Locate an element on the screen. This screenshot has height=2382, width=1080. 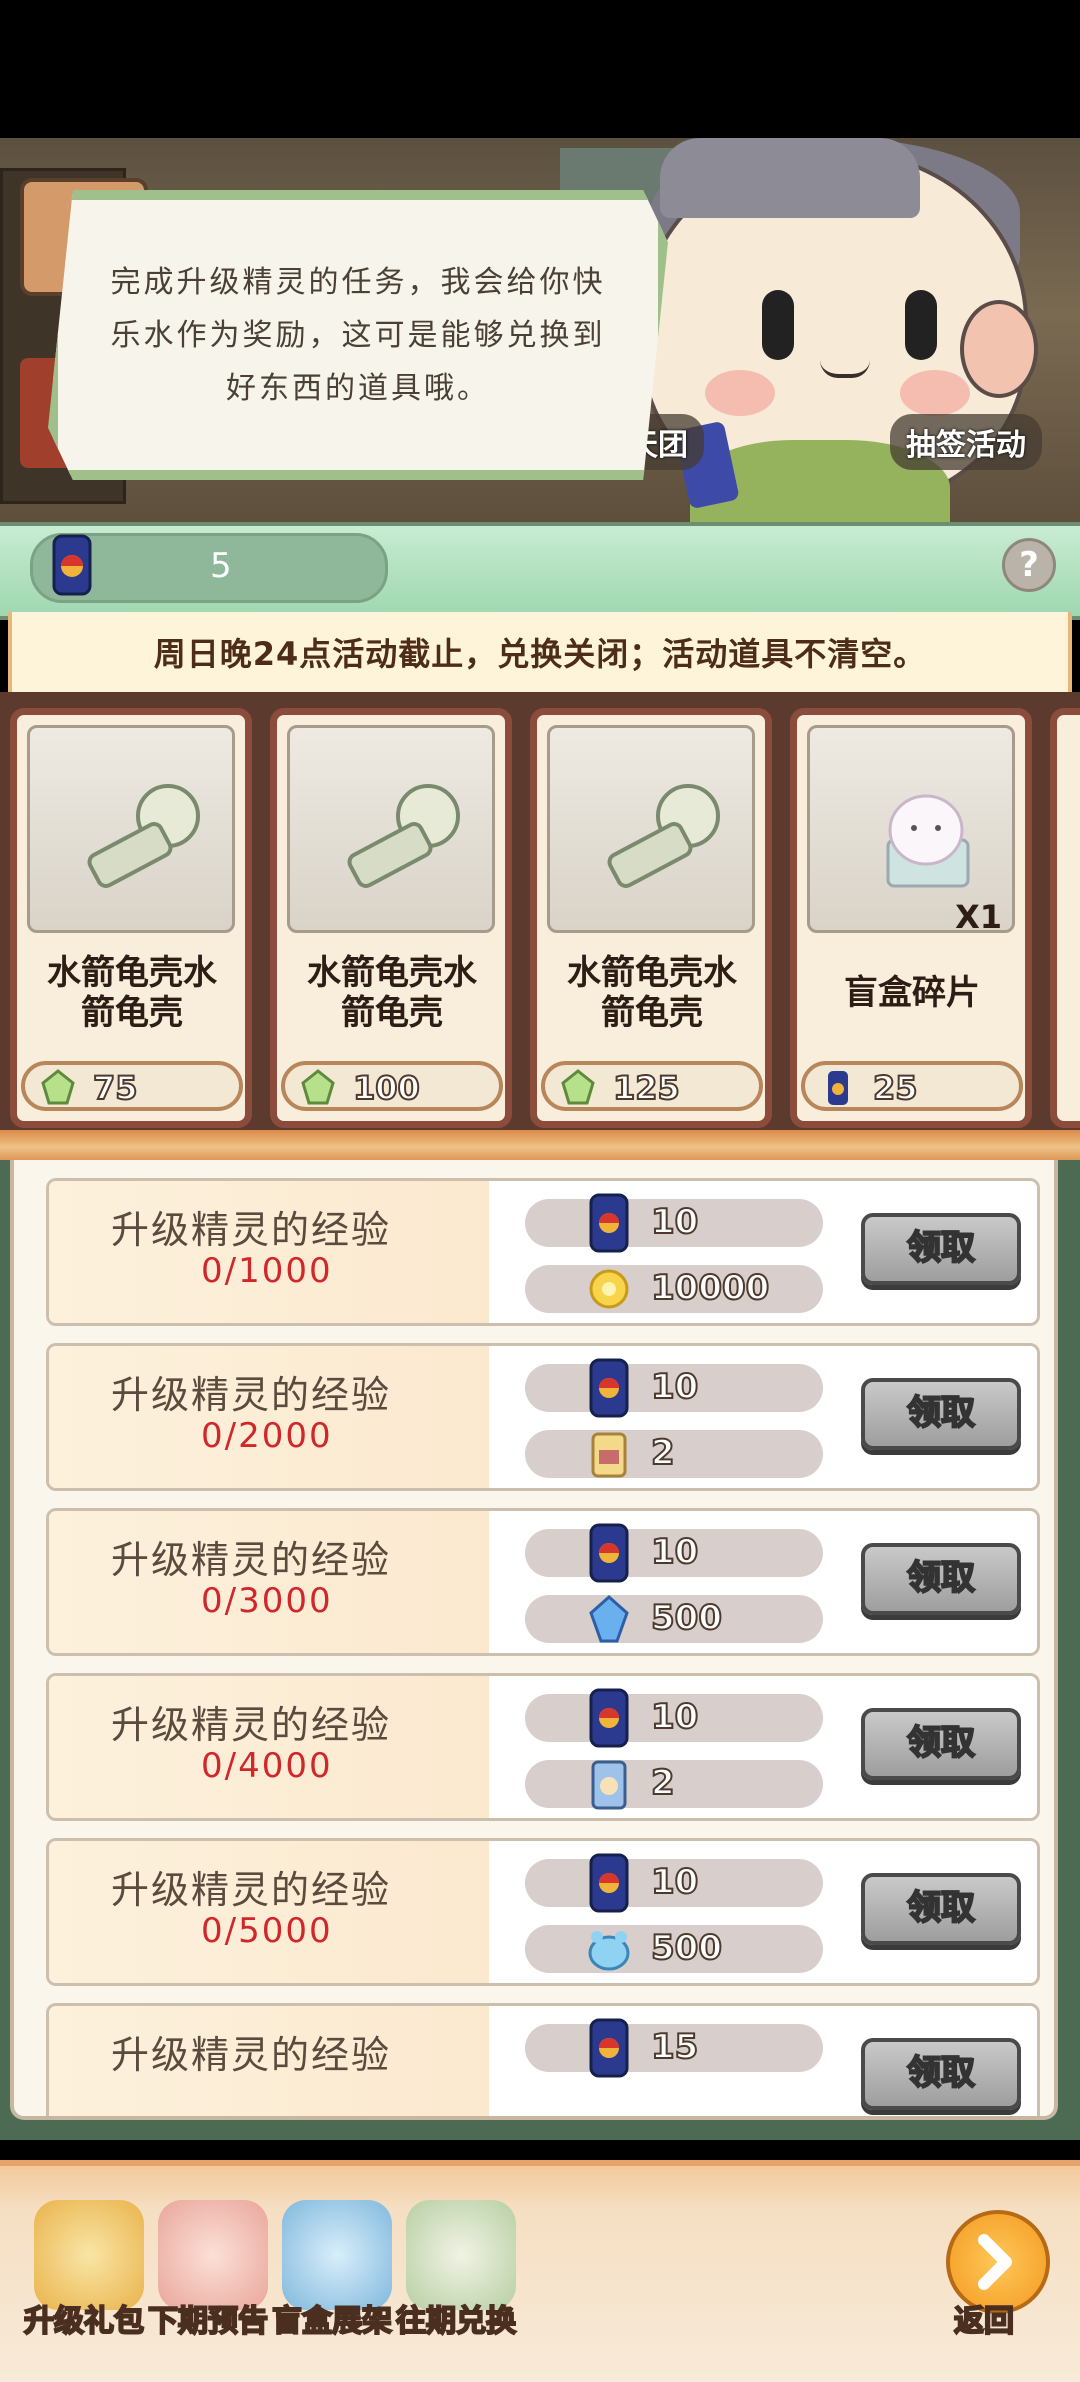
notice-banner: 周日晚24点活动截止，兑换关闭；活动道具不清空。 is located at coordinates (540, 654).